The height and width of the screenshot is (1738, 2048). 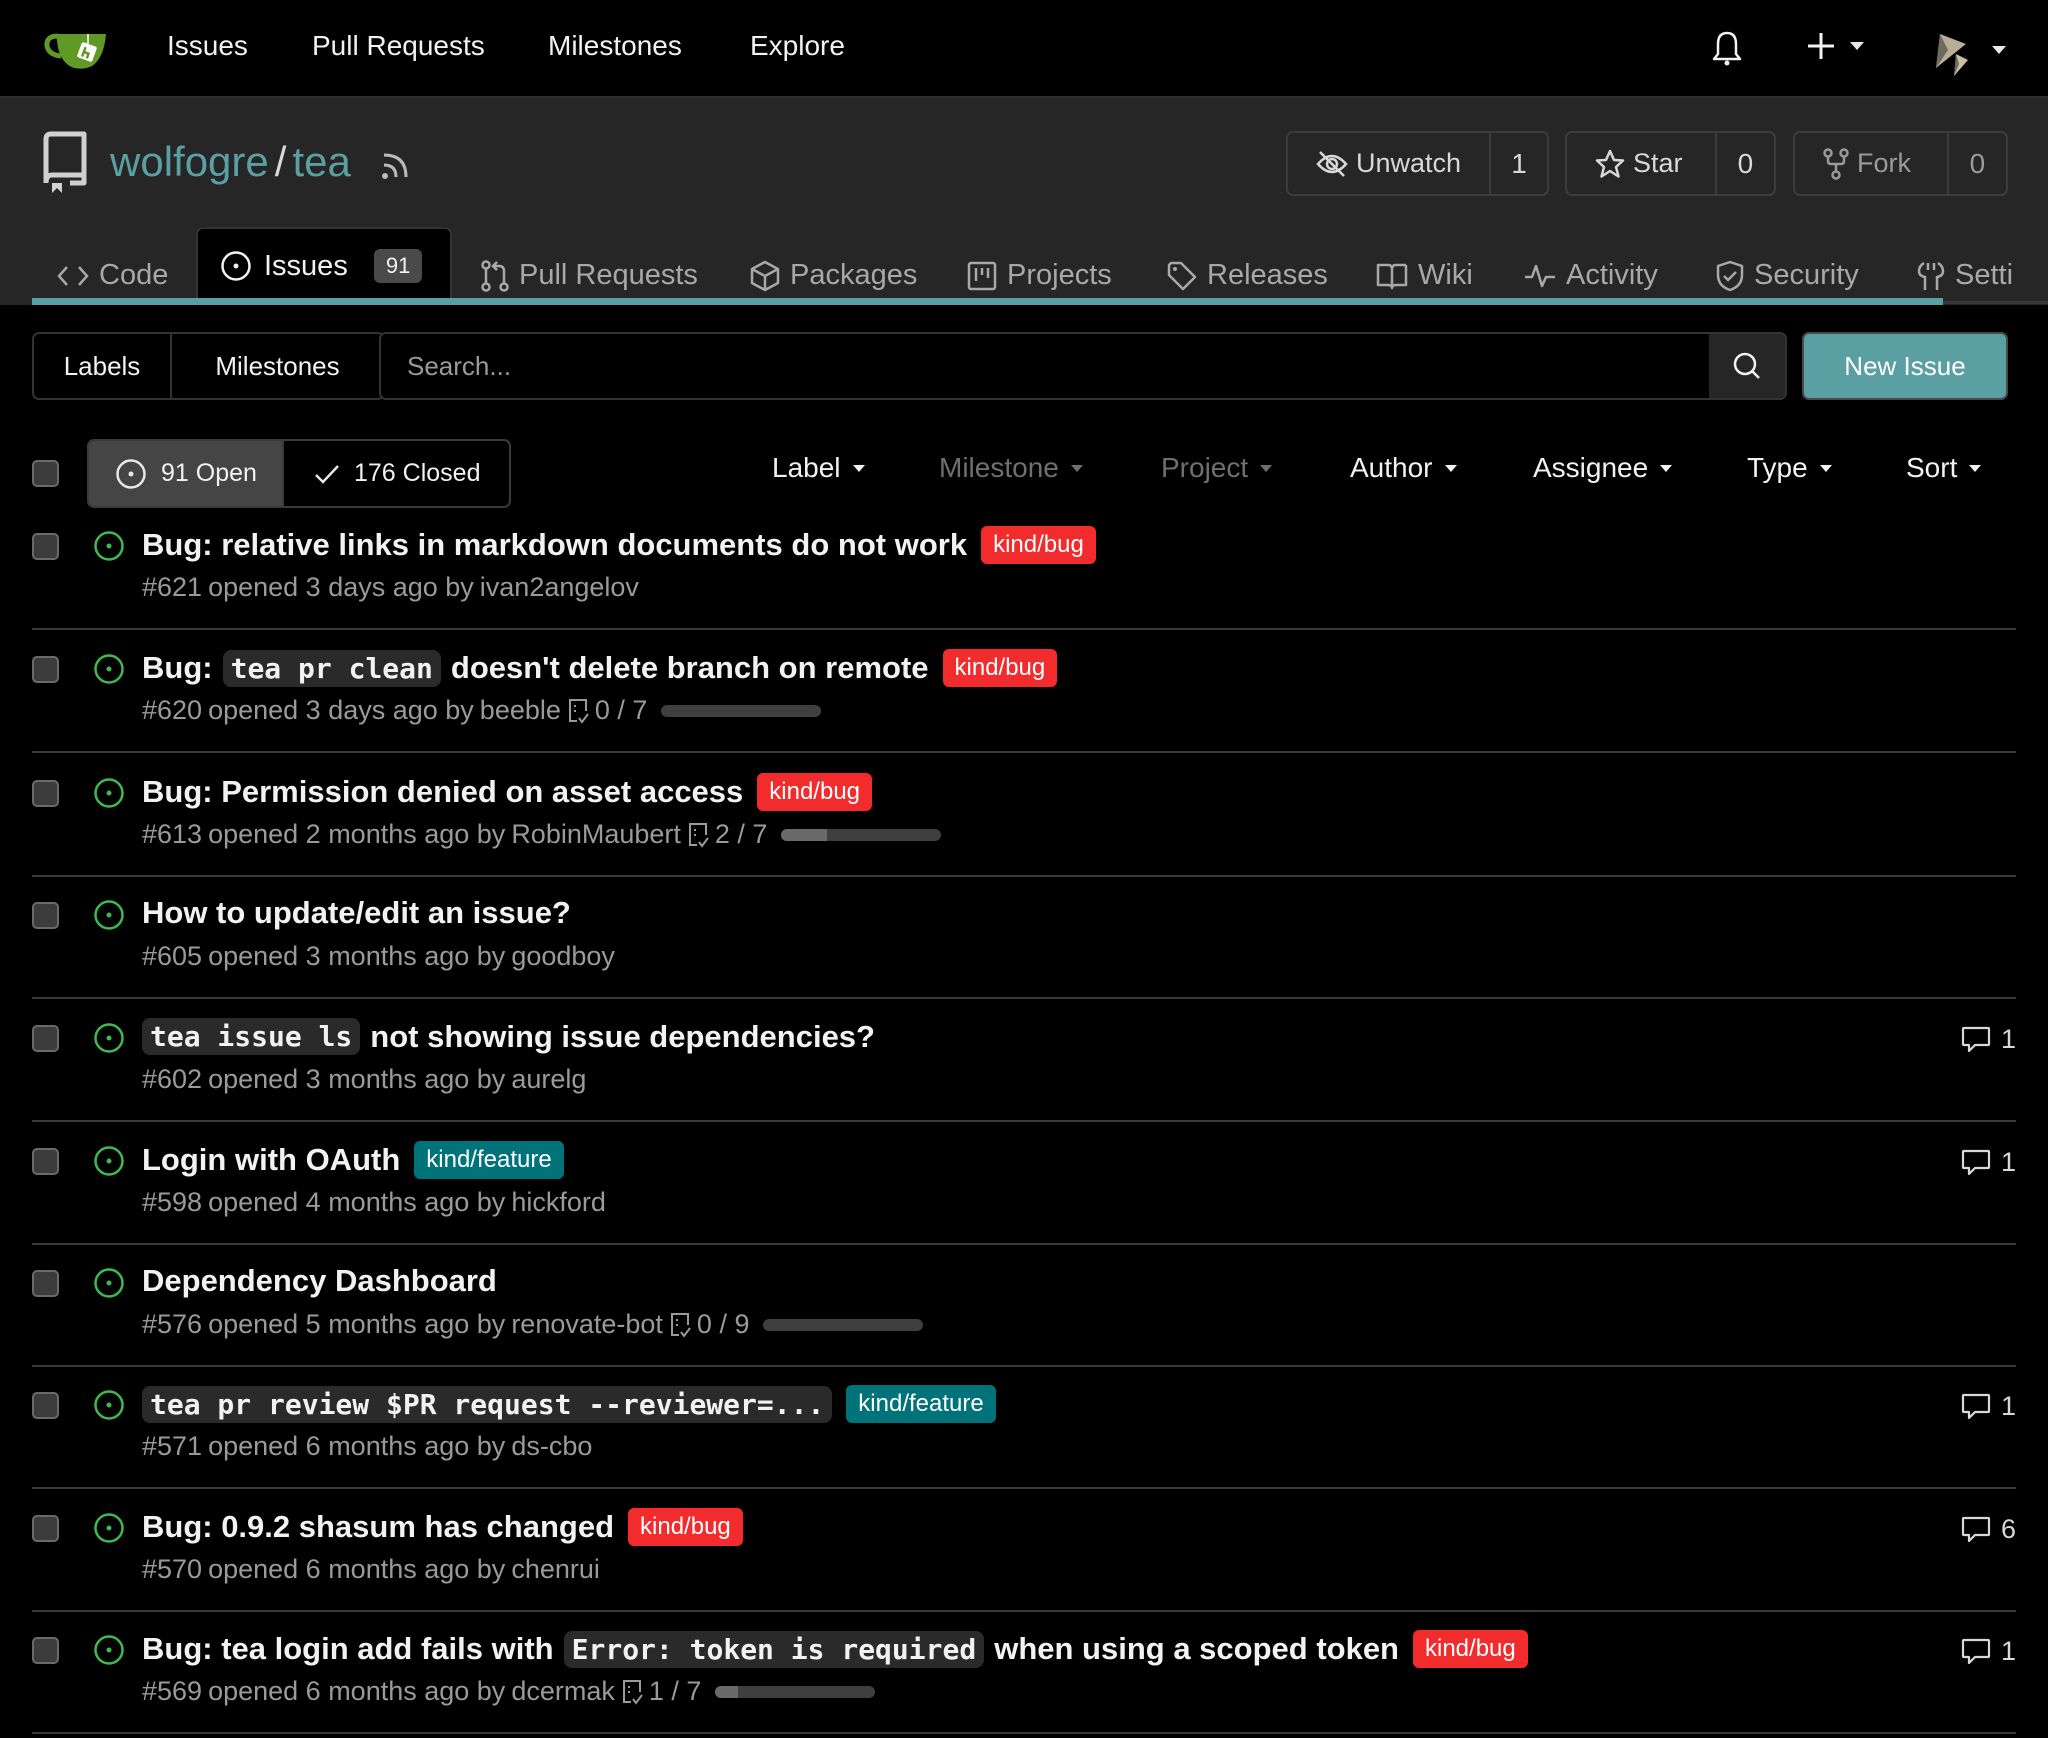 I want to click on issue-author-link: chenrui, so click(x=555, y=1569).